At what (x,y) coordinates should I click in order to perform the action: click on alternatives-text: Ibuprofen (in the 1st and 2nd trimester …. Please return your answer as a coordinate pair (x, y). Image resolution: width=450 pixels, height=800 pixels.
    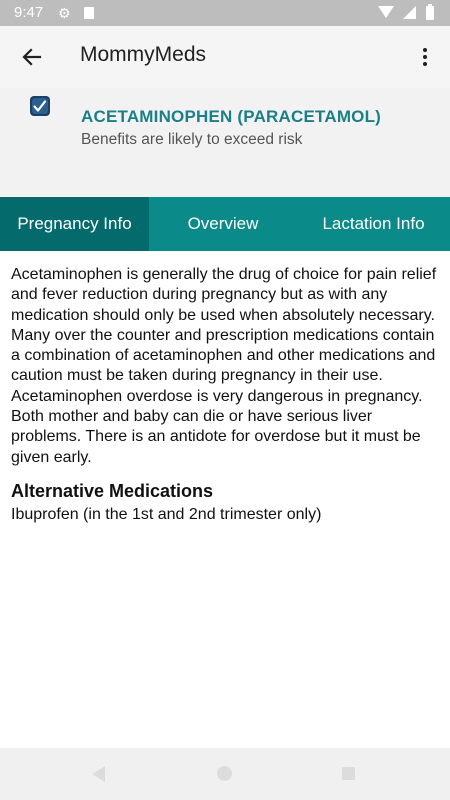
    Looking at the image, I should click on (166, 514).